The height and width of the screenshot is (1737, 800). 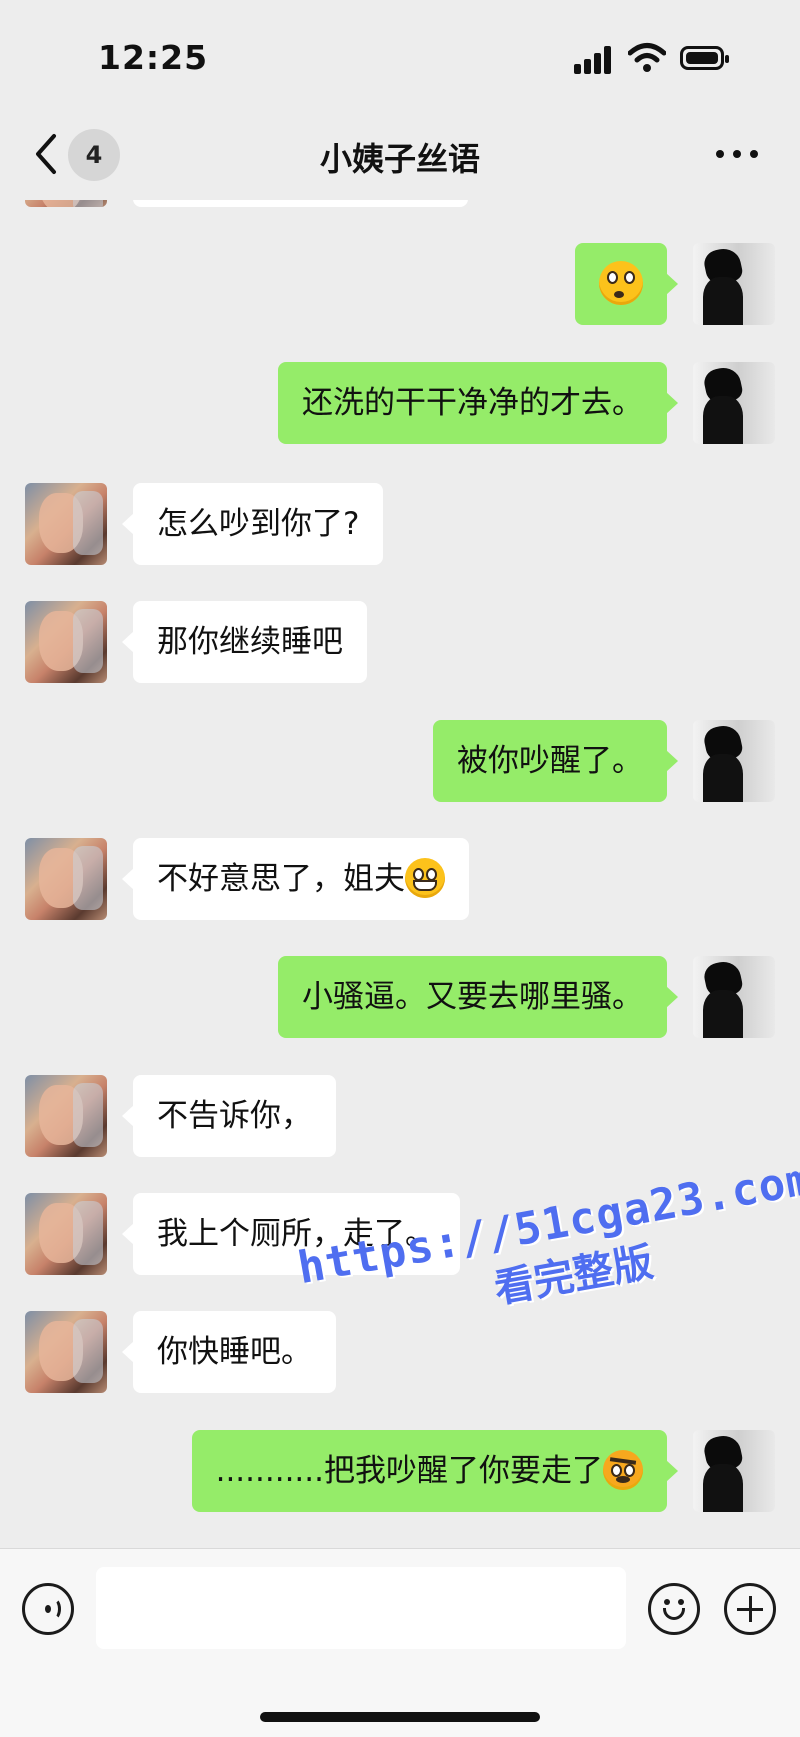 I want to click on message-row: 小骚逼。又要去哪里骚。, so click(x=400, y=998).